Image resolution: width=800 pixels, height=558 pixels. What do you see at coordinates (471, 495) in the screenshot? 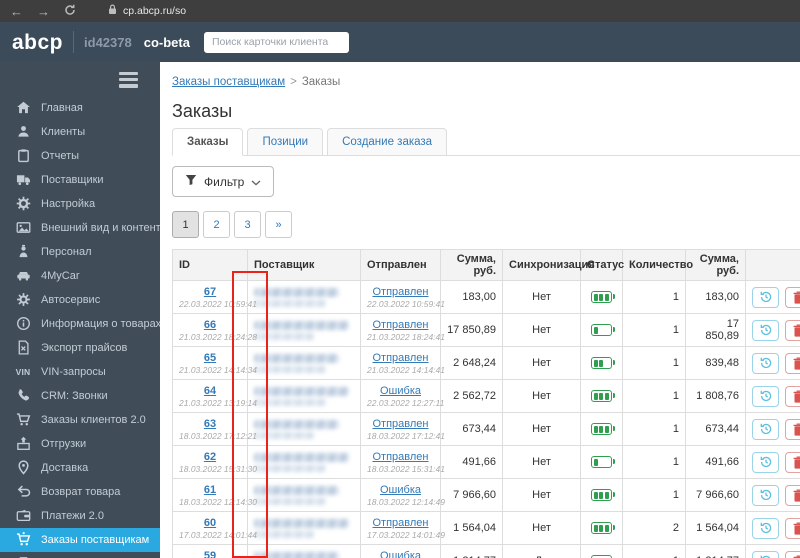
I see `order-sum: 7 966,60` at bounding box center [471, 495].